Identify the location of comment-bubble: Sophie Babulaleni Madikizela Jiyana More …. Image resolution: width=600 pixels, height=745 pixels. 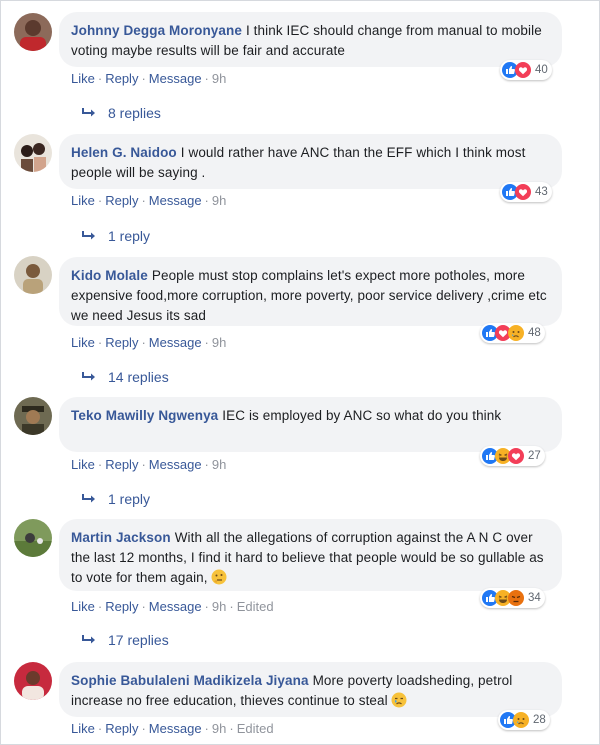
(310, 689).